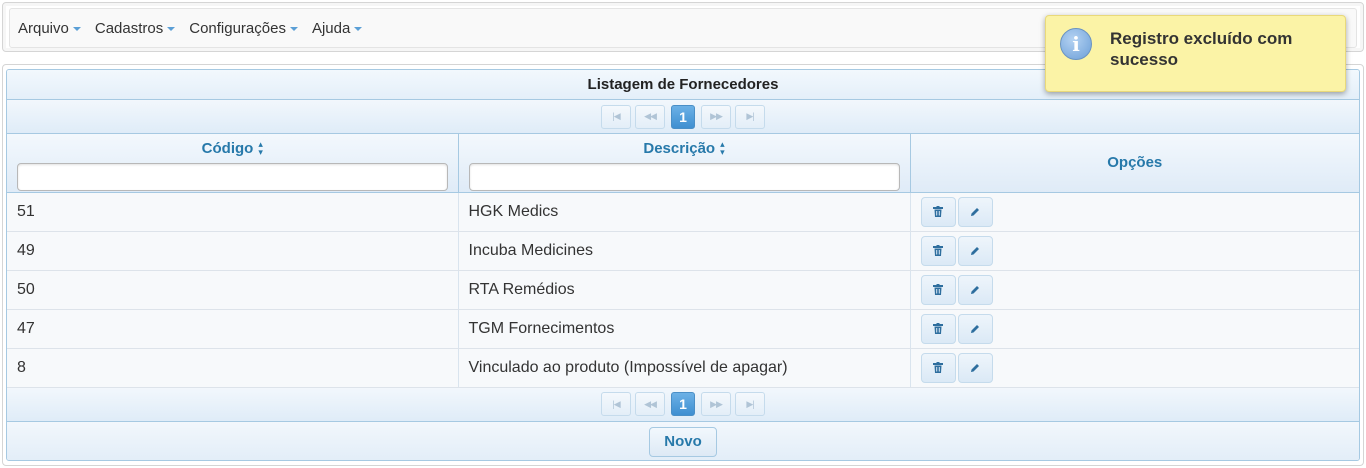 The width and height of the screenshot is (1366, 468). I want to click on column-options-label: Opções, so click(1135, 163).